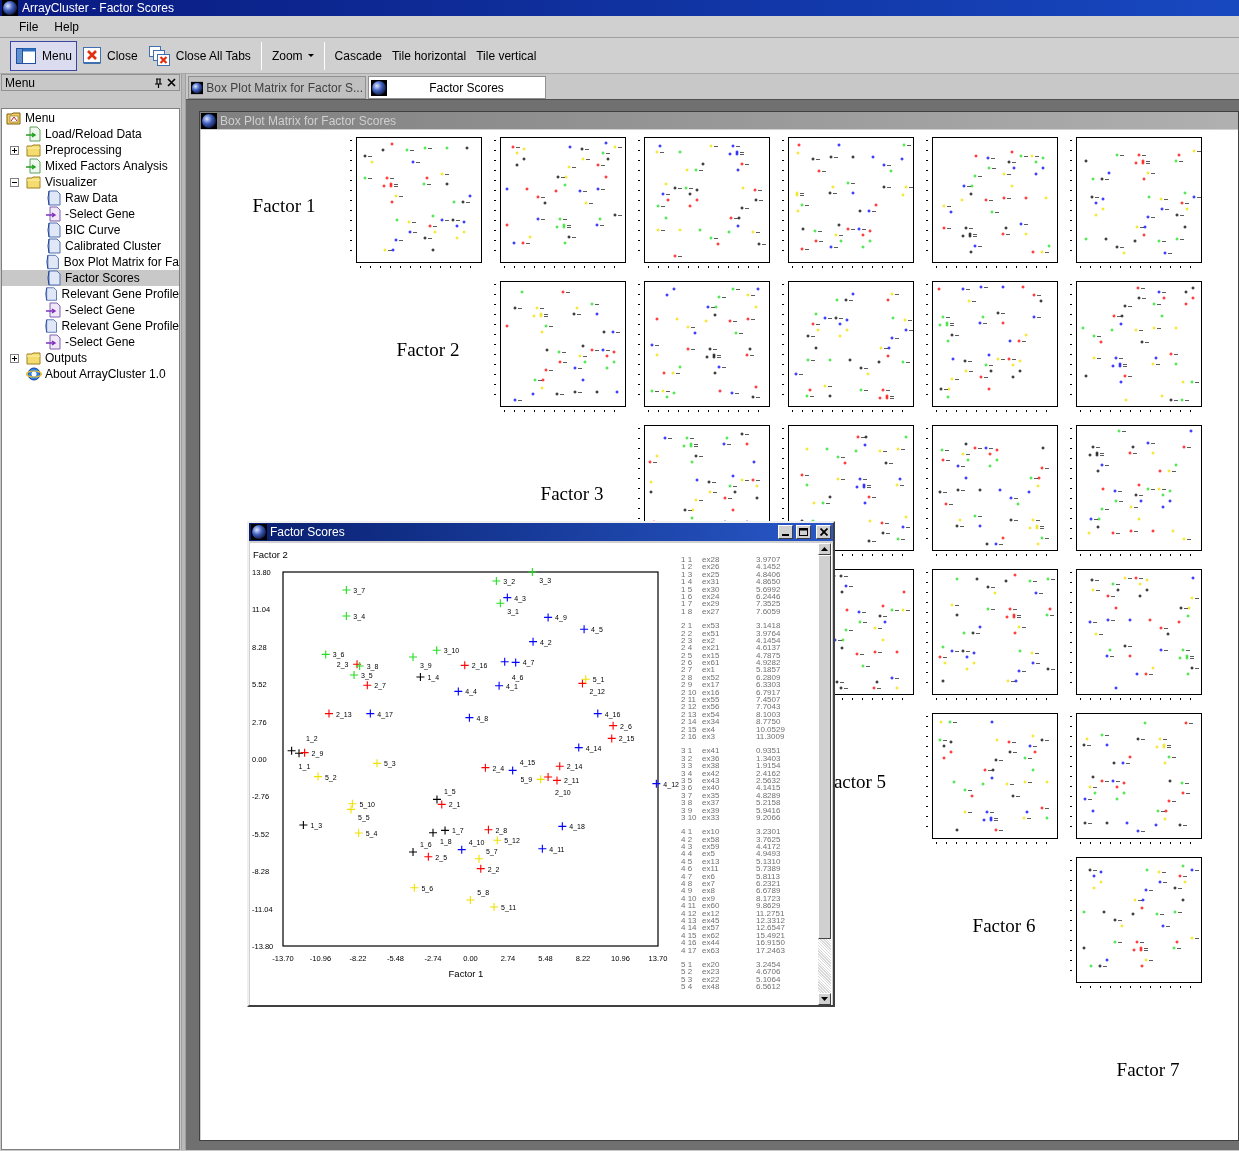 This screenshot has height=1151, width=1239. I want to click on tree-item: Box Plot Matrix for Fa, so click(90, 262).